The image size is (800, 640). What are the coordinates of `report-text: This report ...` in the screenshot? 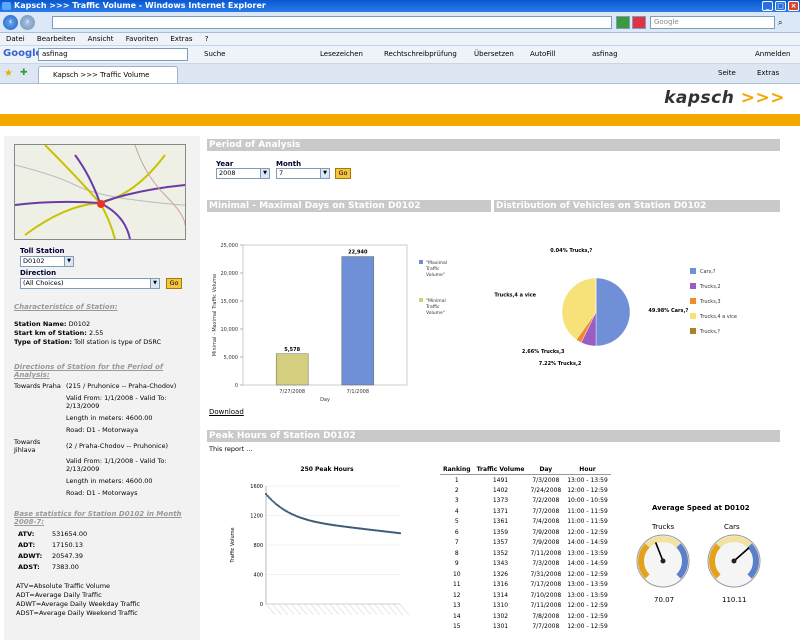 It's located at (231, 449).